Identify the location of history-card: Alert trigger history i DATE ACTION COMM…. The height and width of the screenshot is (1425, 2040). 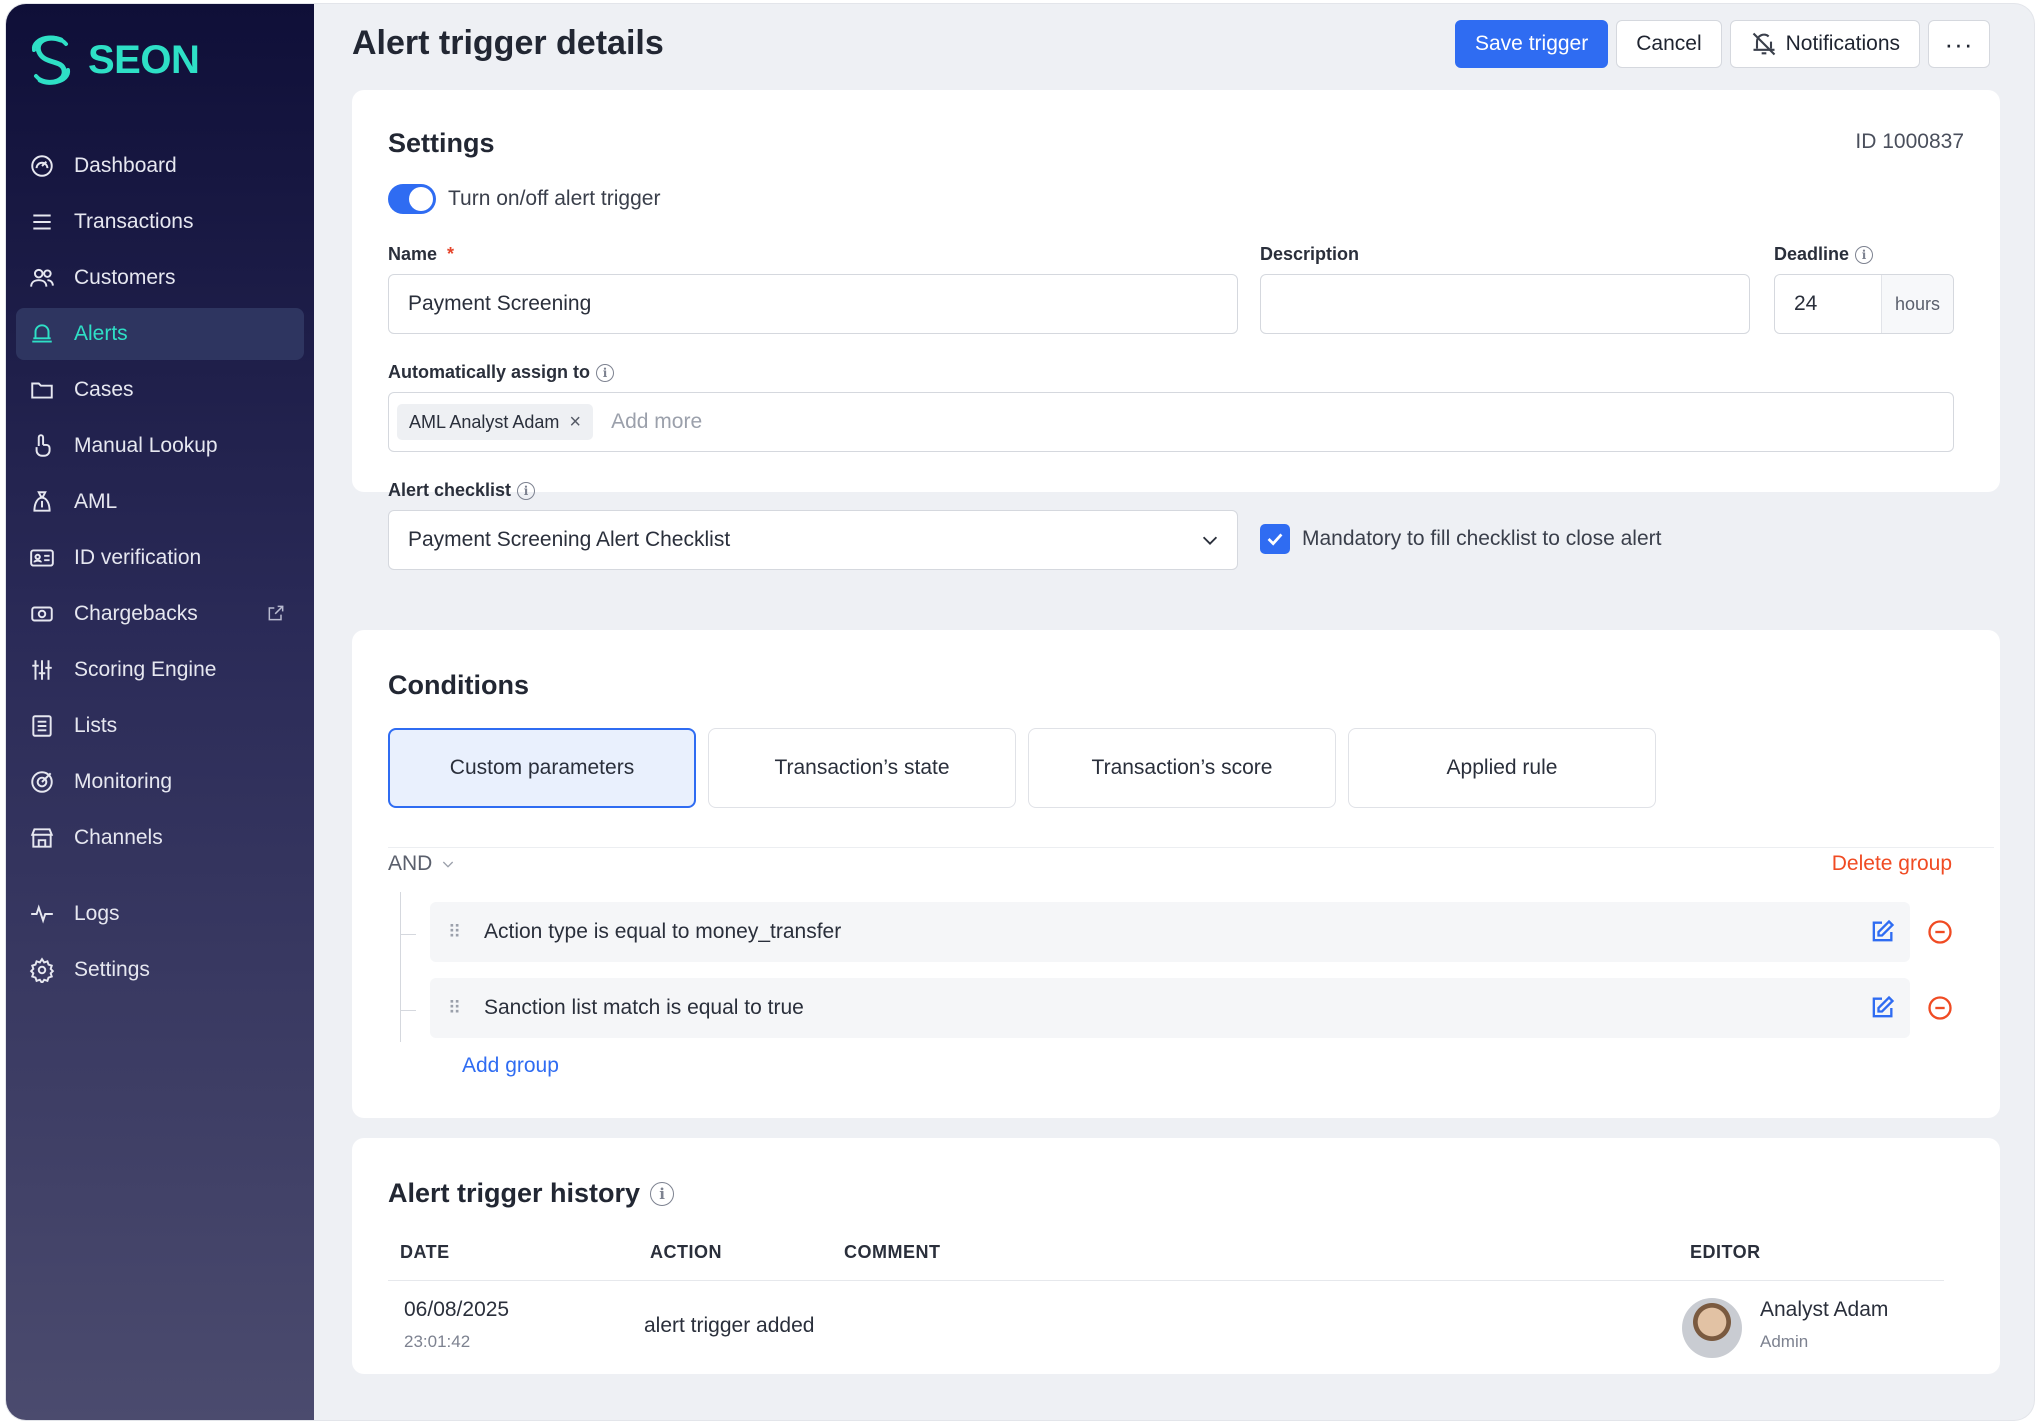
(1176, 1256).